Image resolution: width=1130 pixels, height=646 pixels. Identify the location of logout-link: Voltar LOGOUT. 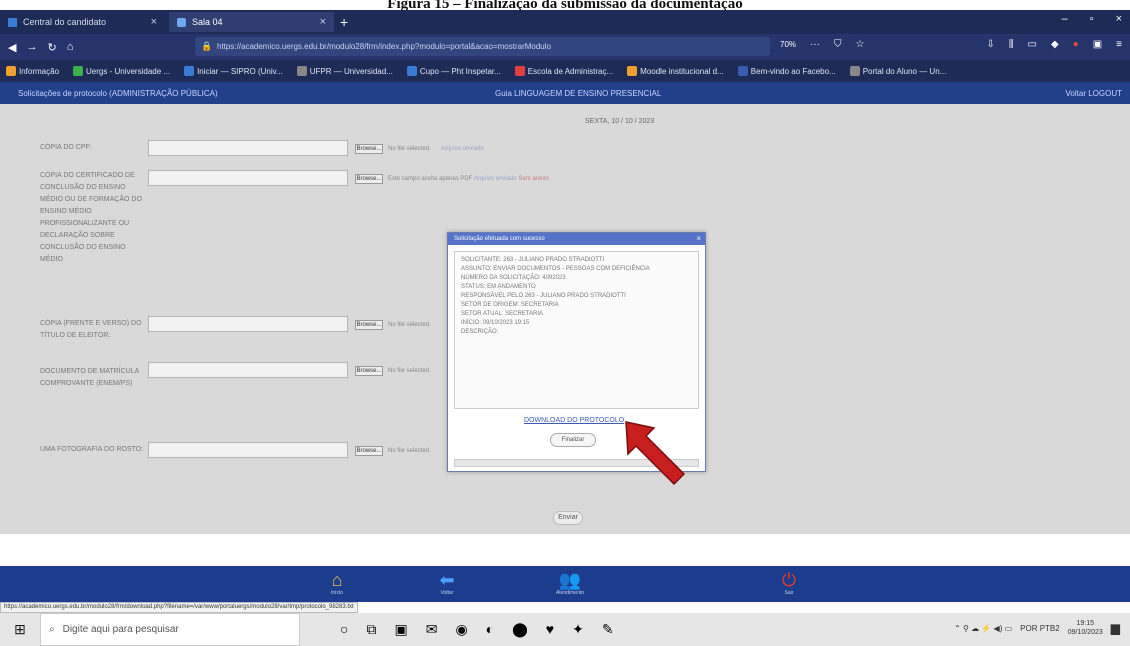
(1094, 93).